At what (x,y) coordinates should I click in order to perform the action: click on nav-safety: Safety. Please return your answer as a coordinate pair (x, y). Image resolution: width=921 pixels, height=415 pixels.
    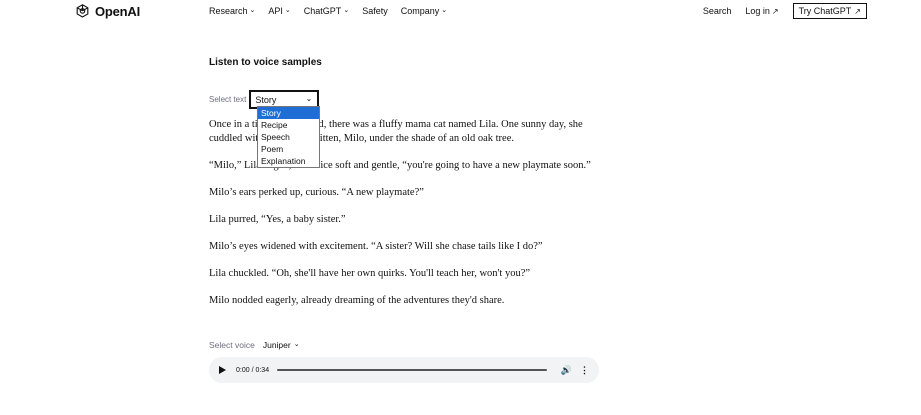
    Looking at the image, I should click on (375, 11).